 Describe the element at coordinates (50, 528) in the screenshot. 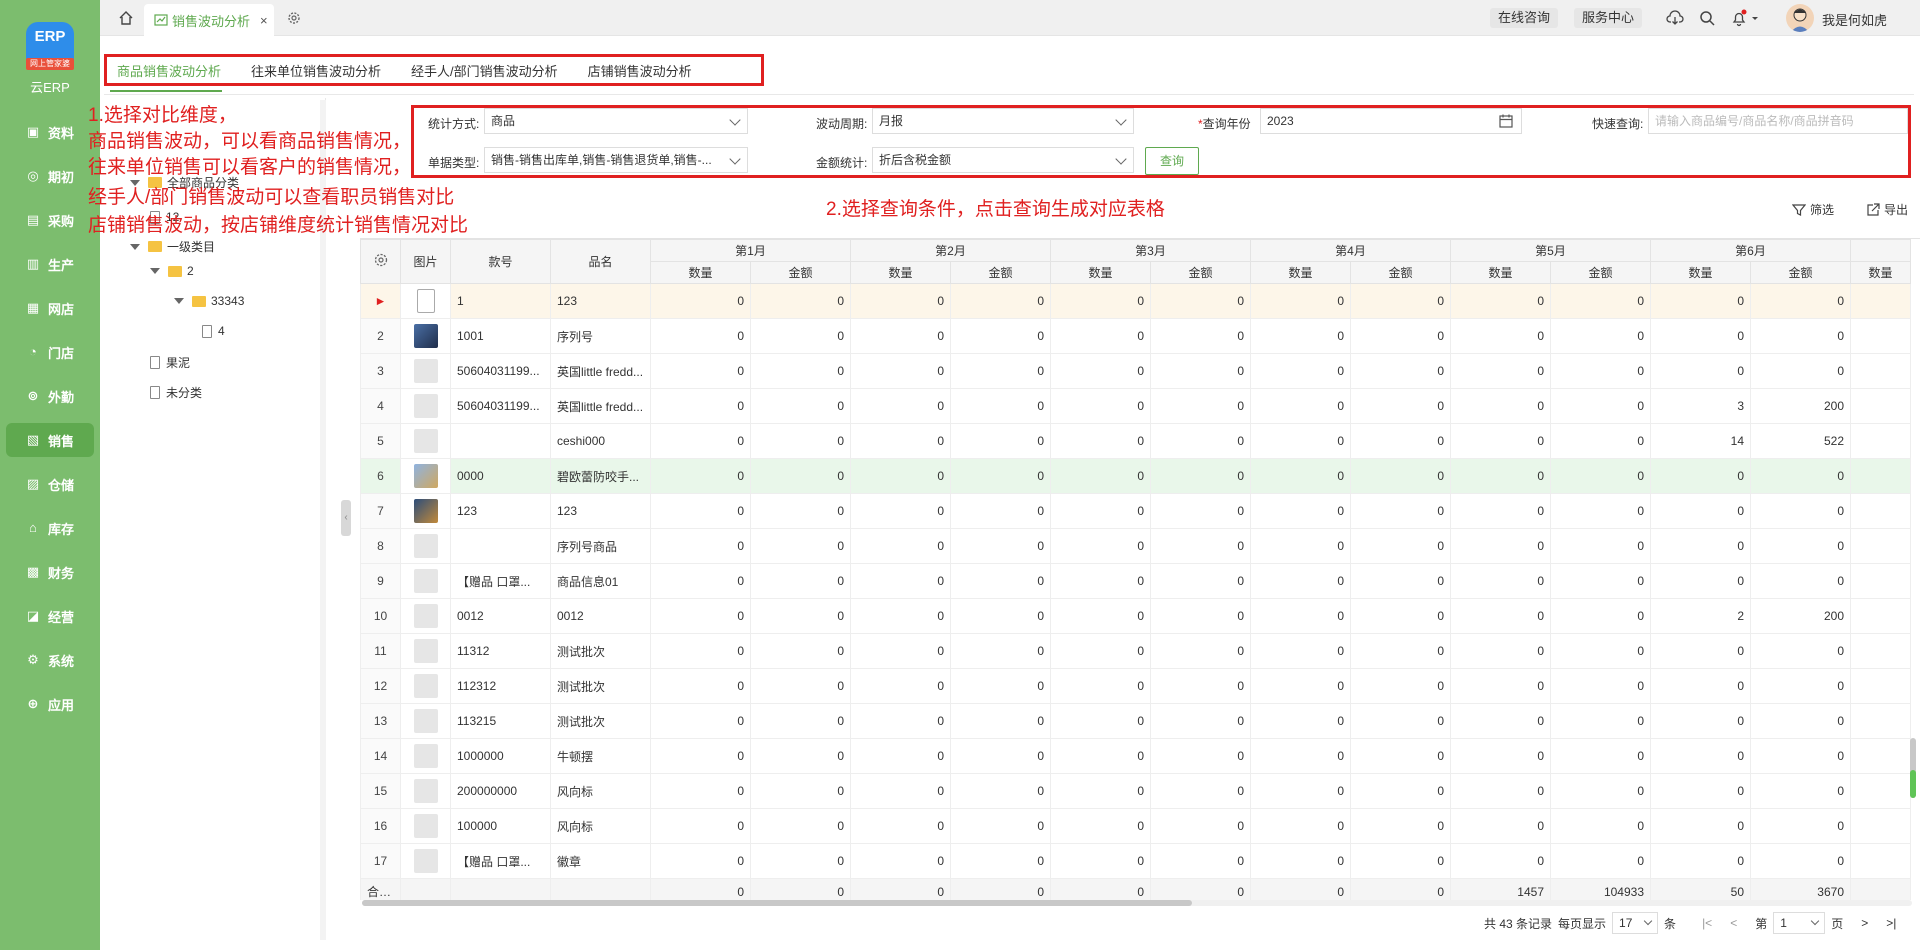

I see `sidebar-item-9: ⌂ 库存` at that location.